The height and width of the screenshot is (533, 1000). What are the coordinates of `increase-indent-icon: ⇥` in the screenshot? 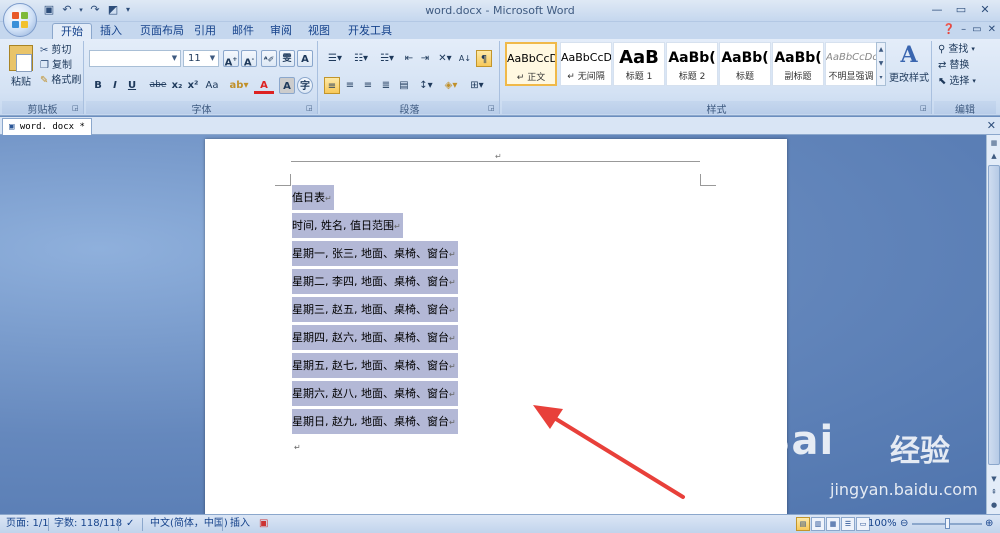 It's located at (425, 58).